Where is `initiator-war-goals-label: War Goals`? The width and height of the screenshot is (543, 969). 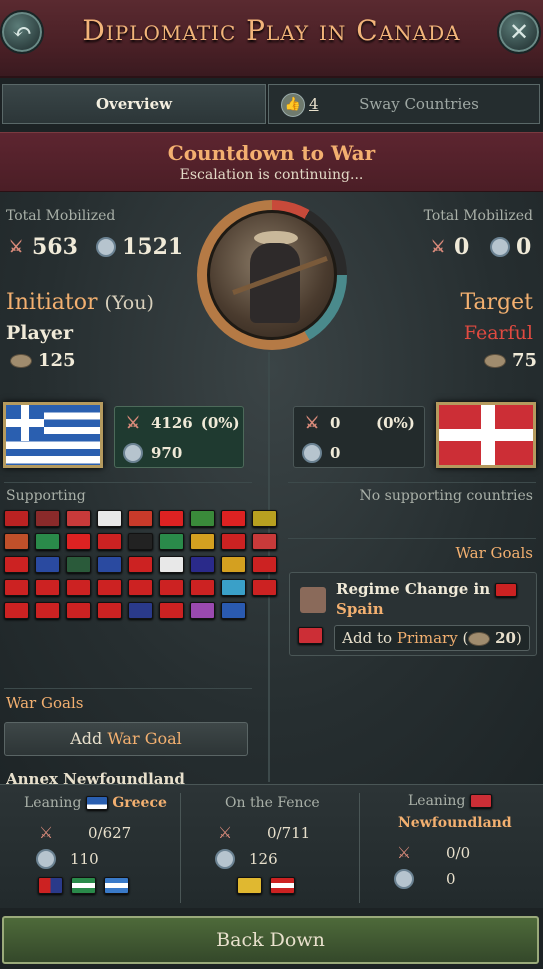
initiator-war-goals-label: War Goals is located at coordinates (45, 703).